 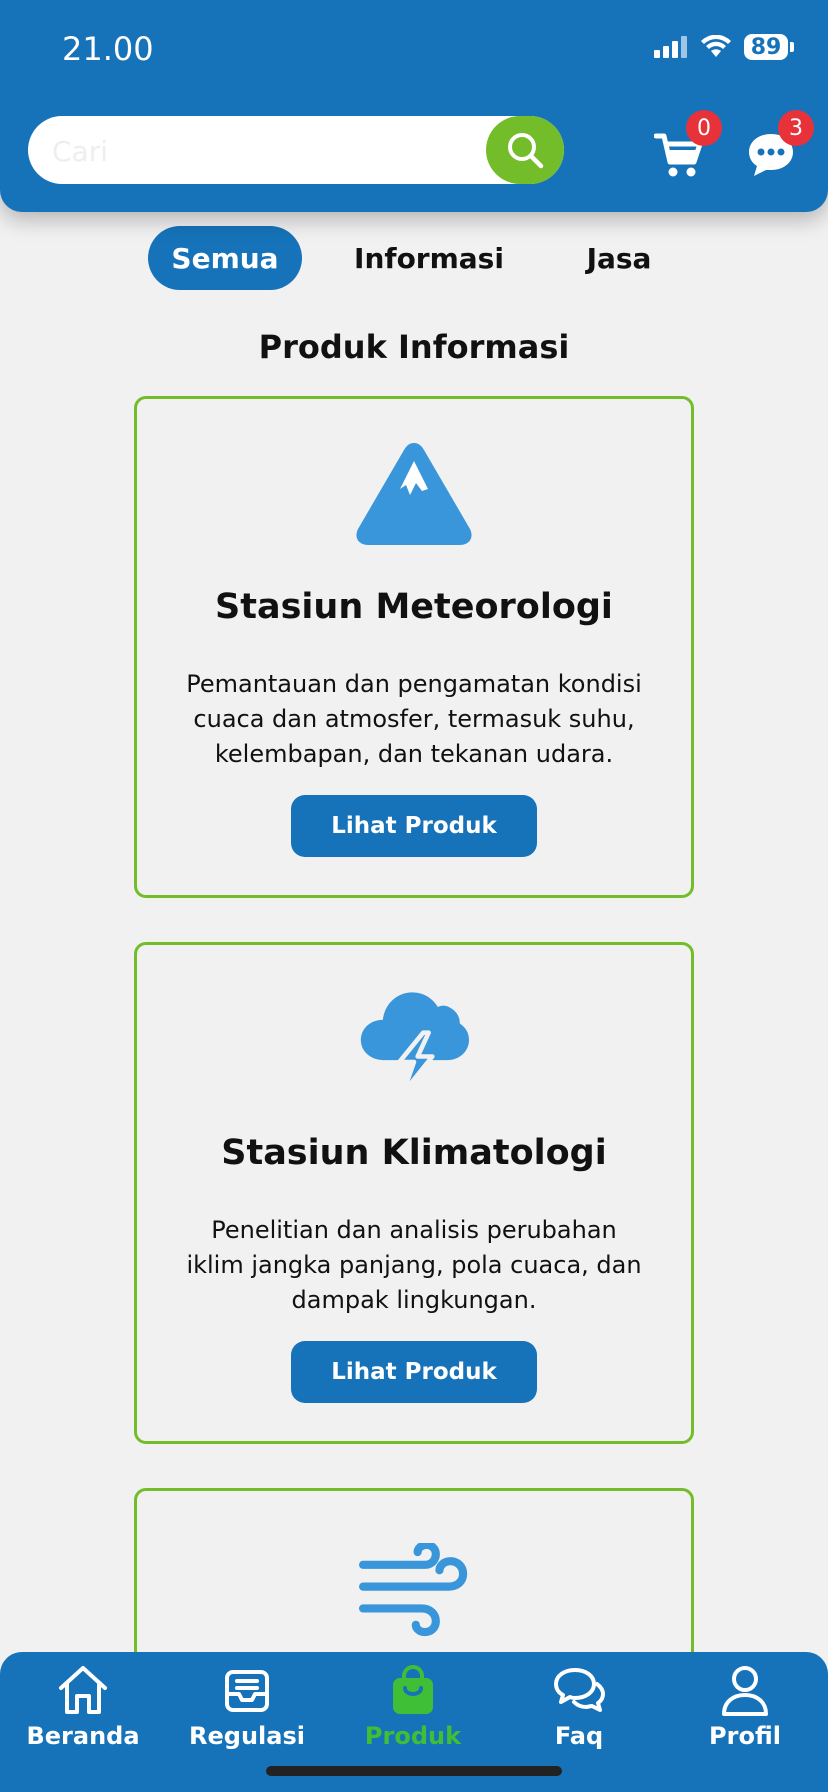 What do you see at coordinates (619, 258) in the screenshot?
I see `tab-jasa: Jasa` at bounding box center [619, 258].